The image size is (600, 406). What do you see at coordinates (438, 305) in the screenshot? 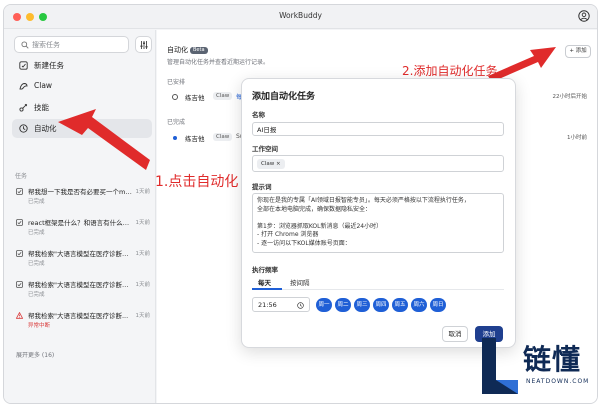
I see `day-toggle-sun: 周日` at bounding box center [438, 305].